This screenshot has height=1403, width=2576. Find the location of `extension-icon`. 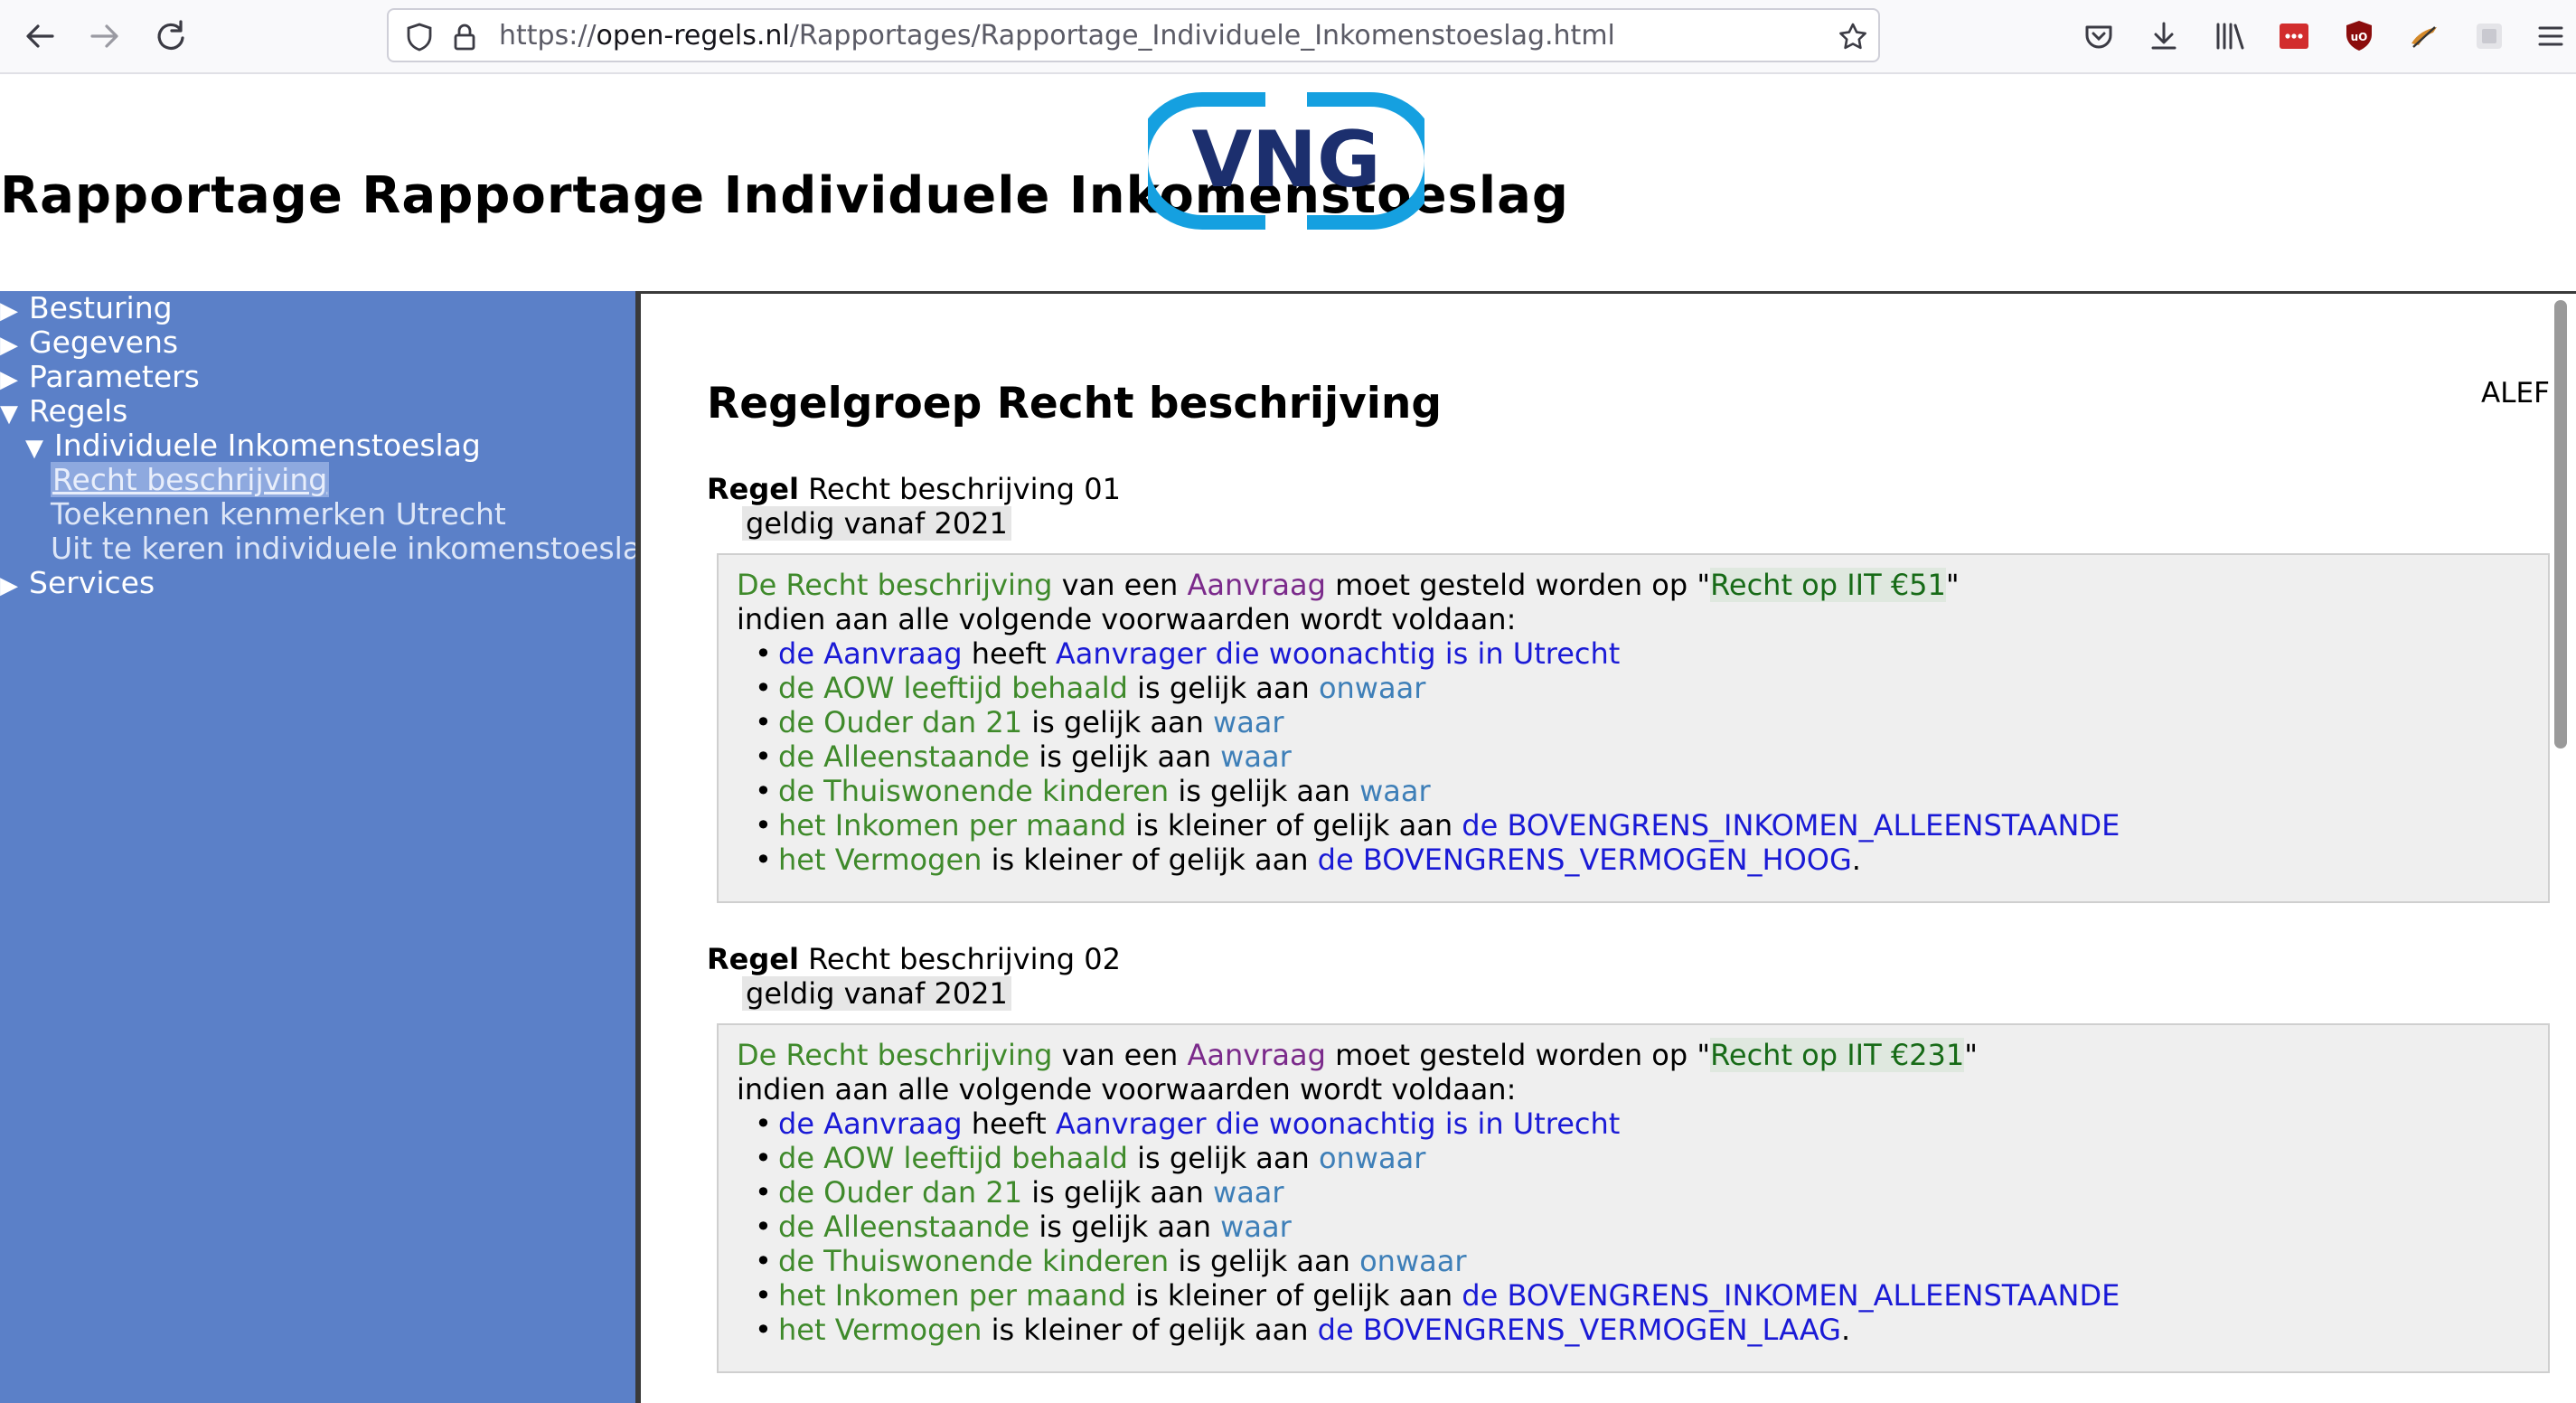

extension-icon is located at coordinates (2424, 37).